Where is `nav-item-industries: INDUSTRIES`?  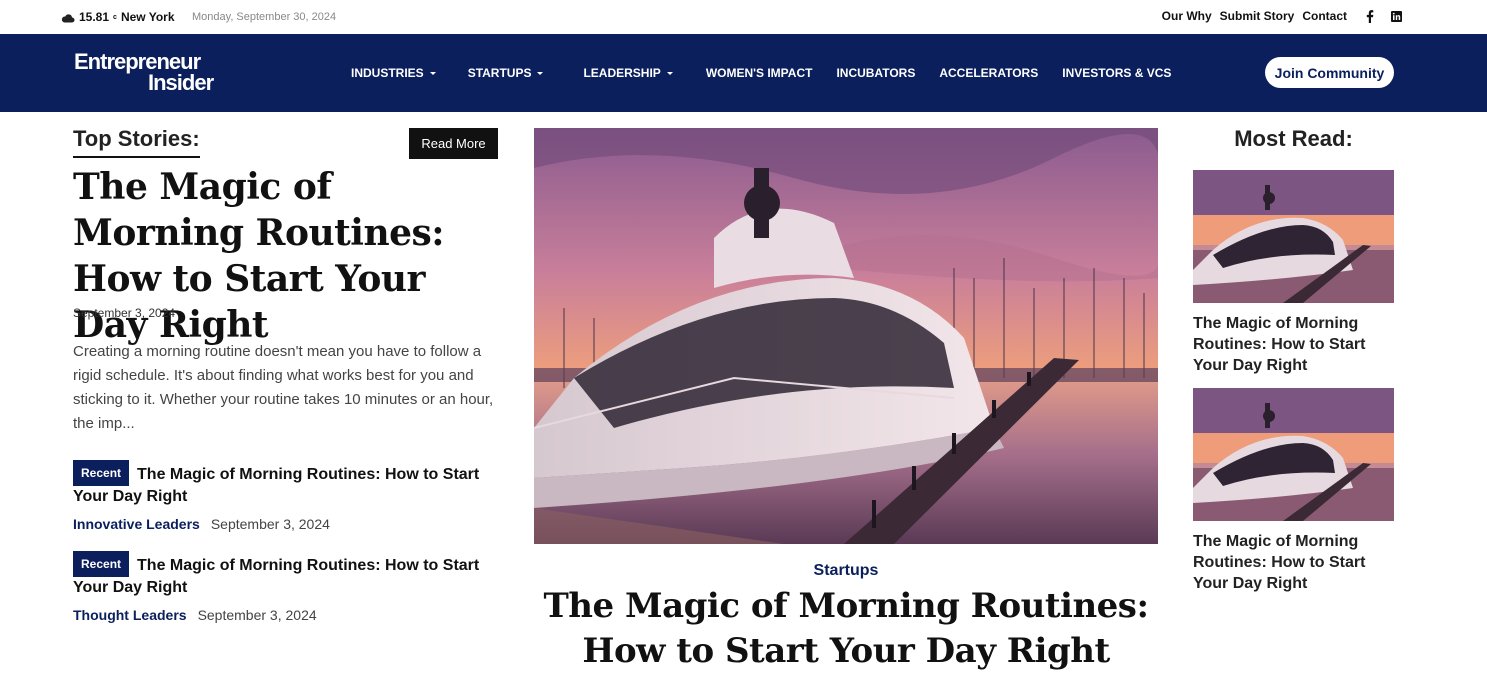
nav-item-industries: INDUSTRIES is located at coordinates (393, 73).